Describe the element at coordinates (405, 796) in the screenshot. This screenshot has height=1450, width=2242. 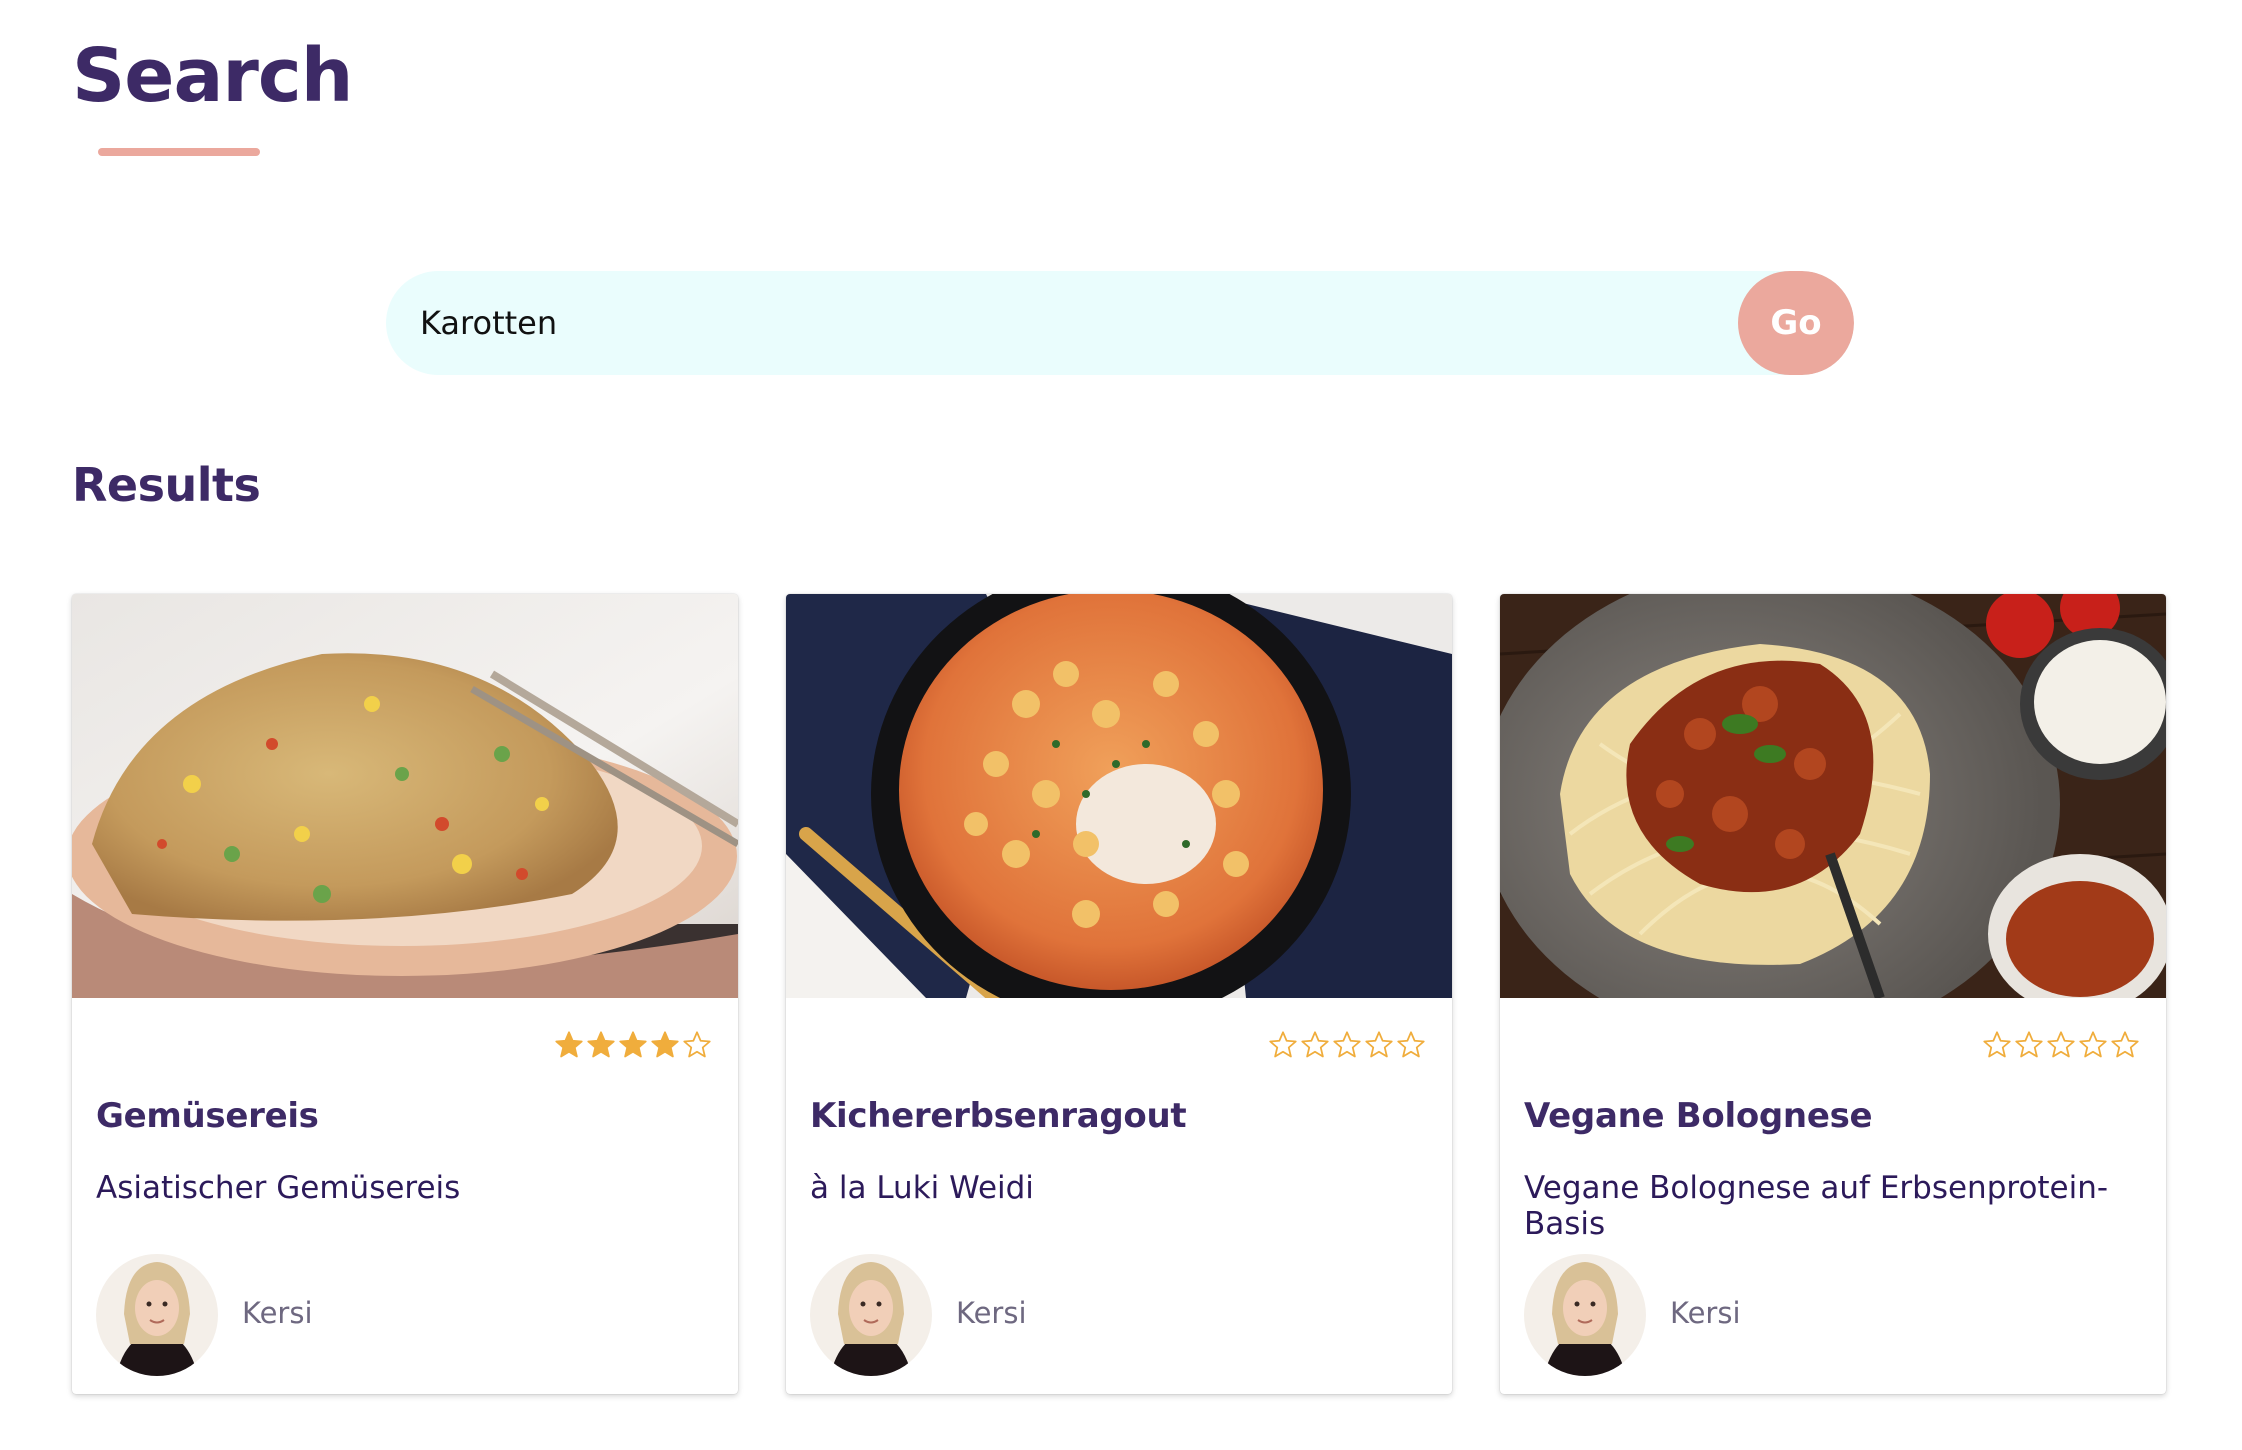
I see `recipe-image-fried-rice` at that location.